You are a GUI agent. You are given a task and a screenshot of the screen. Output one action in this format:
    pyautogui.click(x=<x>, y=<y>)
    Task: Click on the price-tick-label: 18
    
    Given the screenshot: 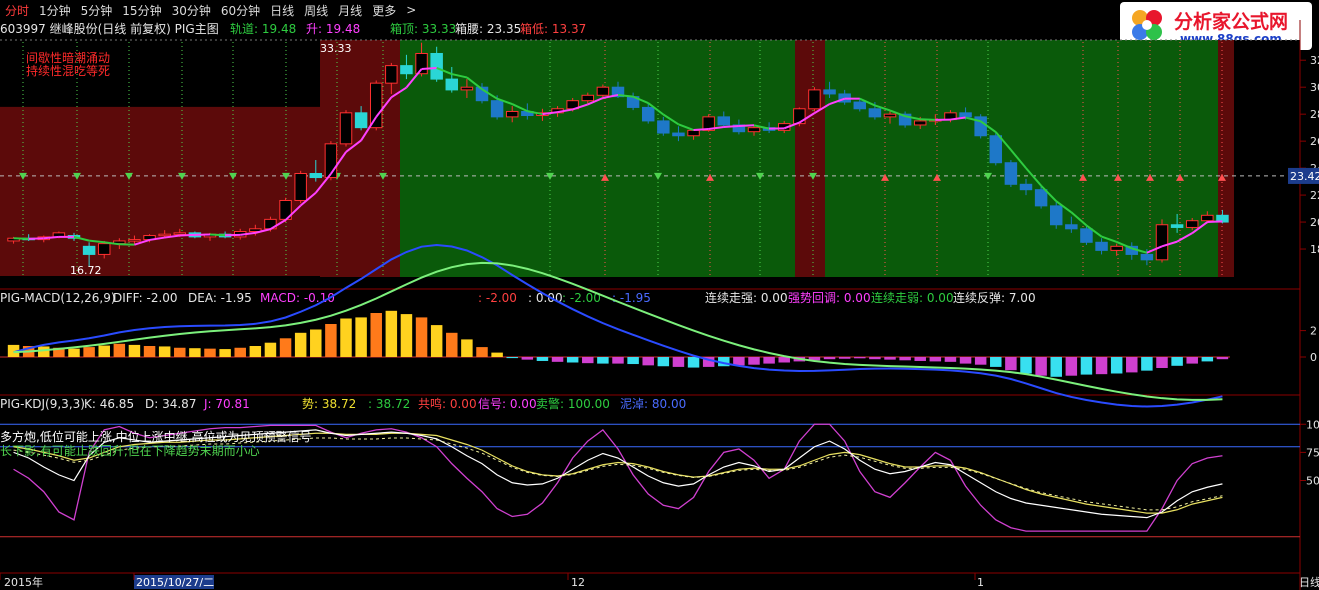 What is the action you would take?
    pyautogui.click(x=1314, y=249)
    